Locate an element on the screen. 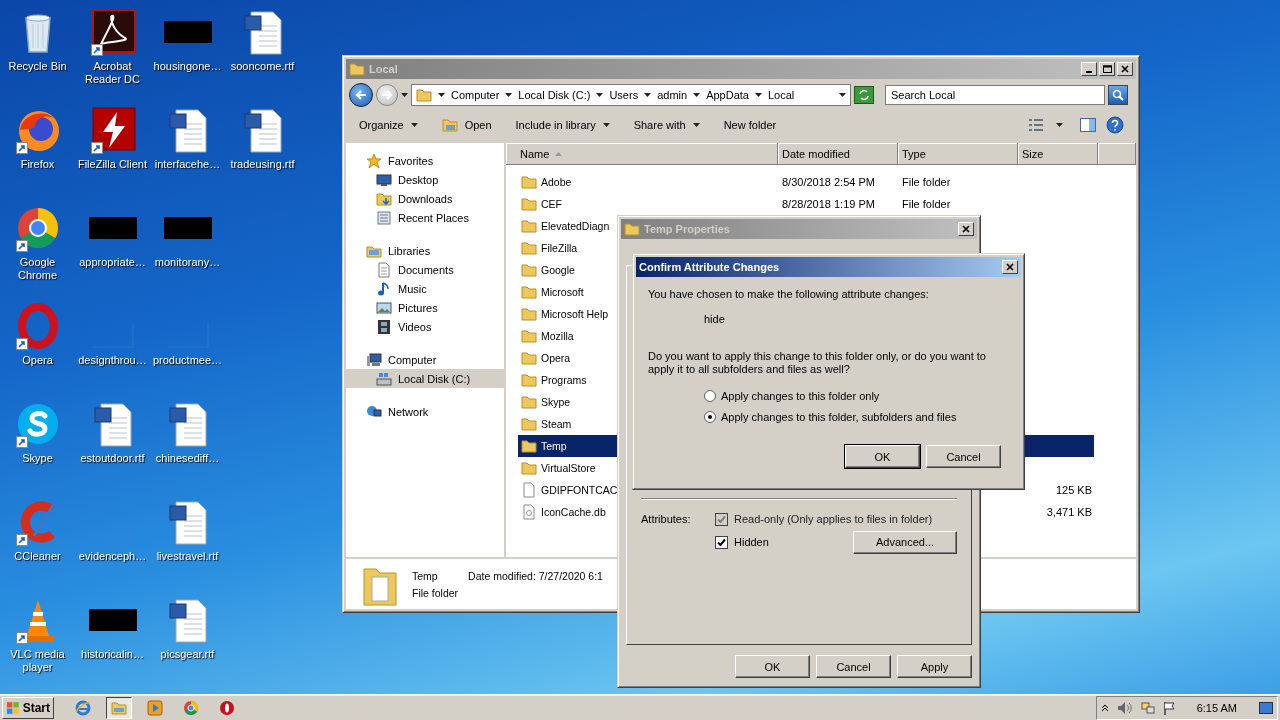 The width and height of the screenshot is (1280, 720). item-type: File folder is located at coordinates (435, 592).